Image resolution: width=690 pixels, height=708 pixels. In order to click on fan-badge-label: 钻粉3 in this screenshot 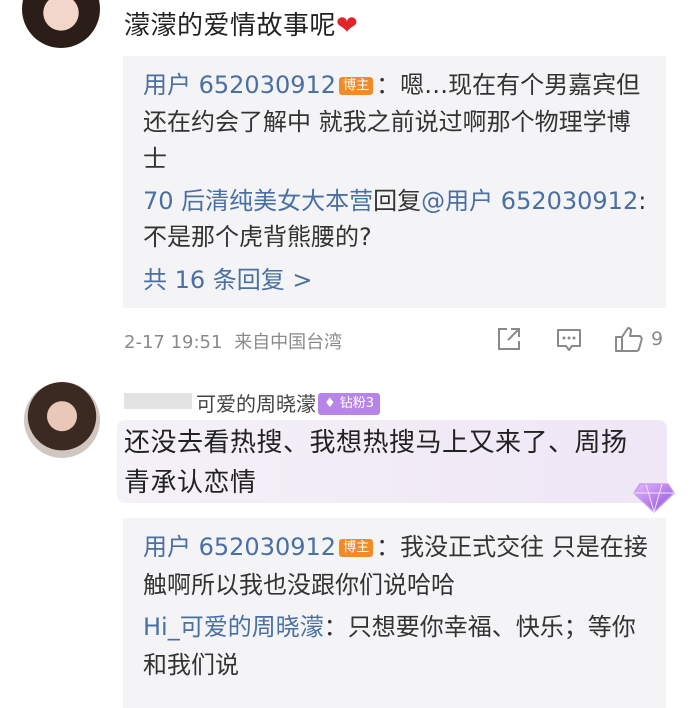, I will do `click(357, 403)`.